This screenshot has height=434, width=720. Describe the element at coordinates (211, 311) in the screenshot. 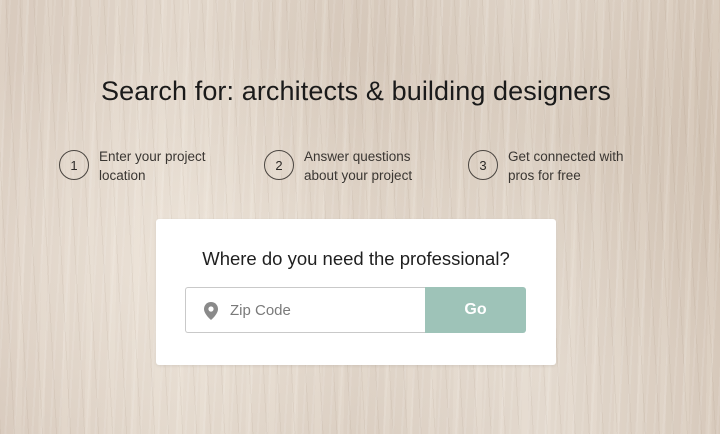

I see `map-pin-icon` at that location.